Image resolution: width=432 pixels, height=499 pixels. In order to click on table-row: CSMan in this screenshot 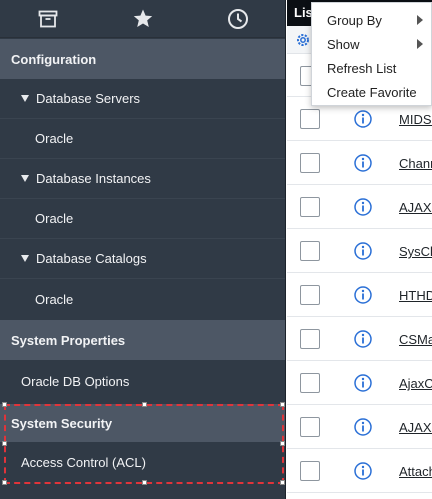, I will do `click(359, 339)`.